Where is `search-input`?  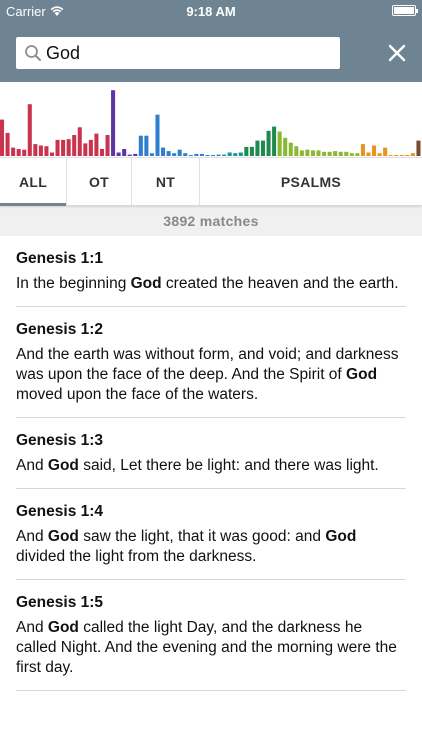
search-input is located at coordinates (186, 53).